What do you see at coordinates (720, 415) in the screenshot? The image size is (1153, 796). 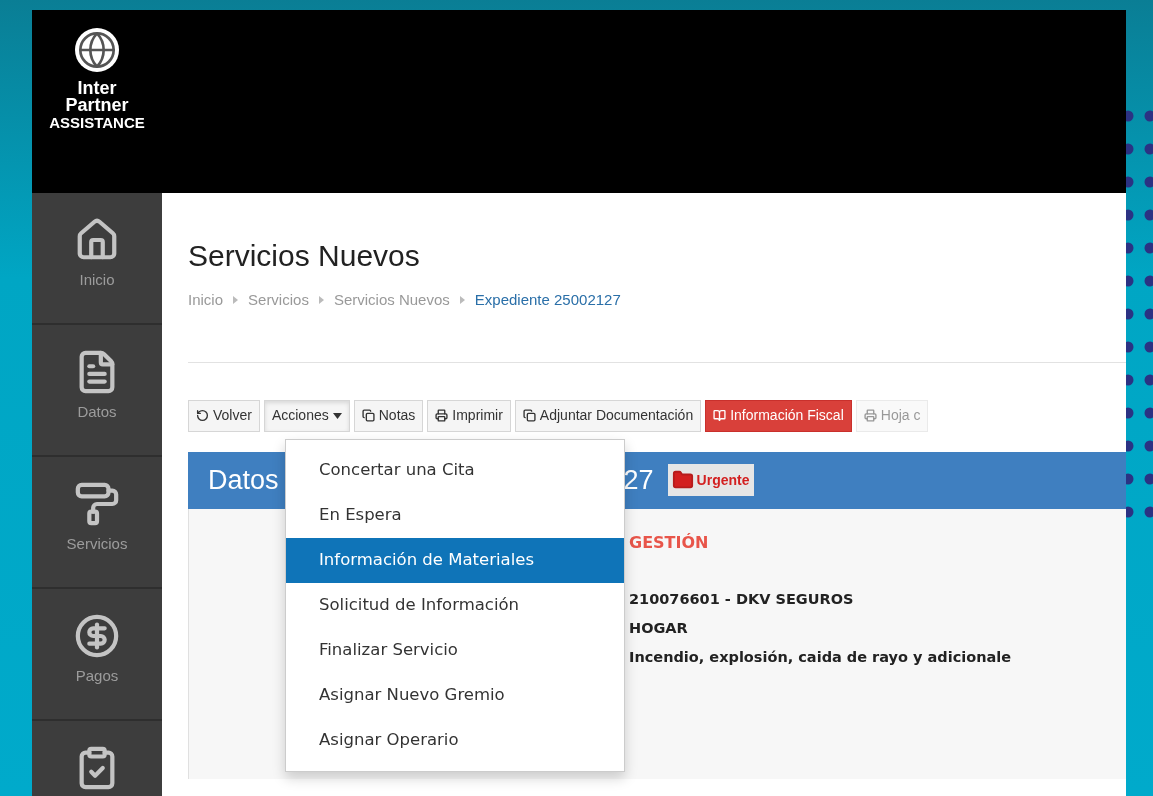 I see `book-icon` at bounding box center [720, 415].